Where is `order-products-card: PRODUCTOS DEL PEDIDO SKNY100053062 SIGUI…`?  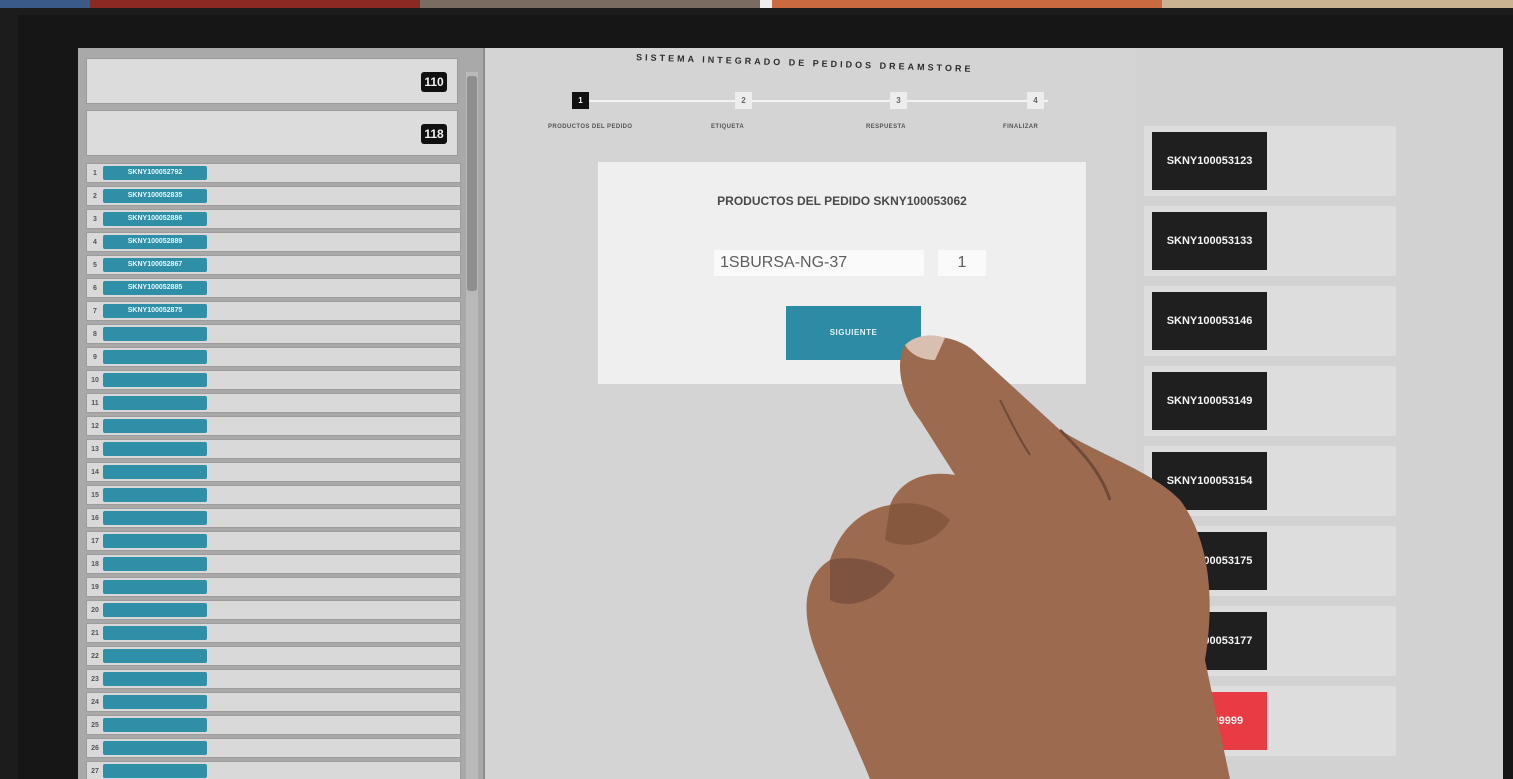
order-products-card: PRODUCTOS DEL PEDIDO SKNY100053062 SIGUI… is located at coordinates (842, 273).